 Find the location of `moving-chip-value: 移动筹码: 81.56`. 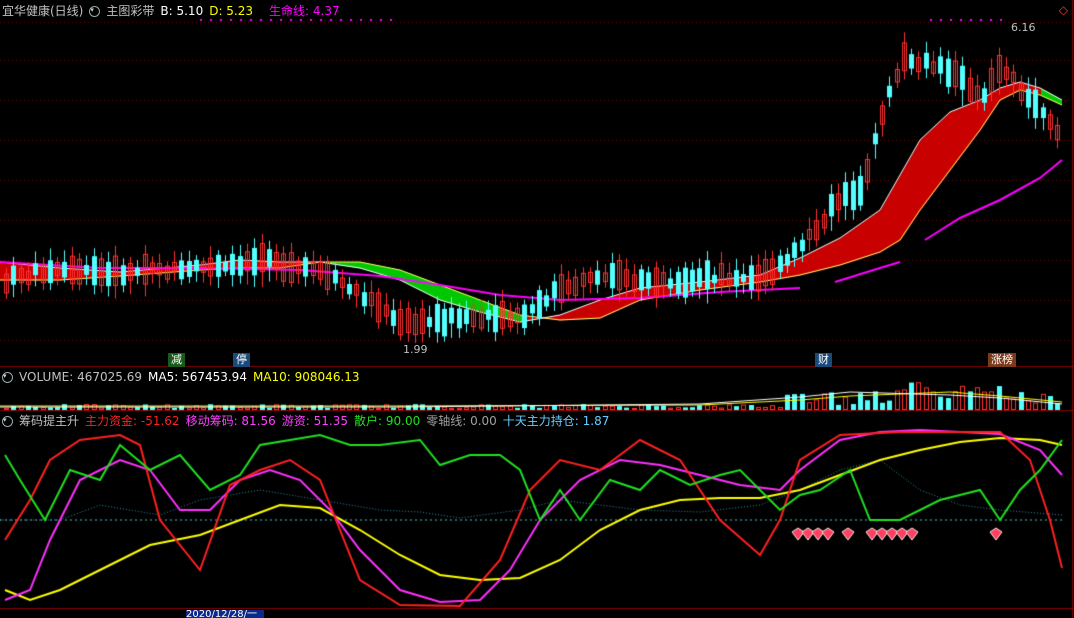

moving-chip-value: 移动筹码: 81.56 is located at coordinates (230, 421).